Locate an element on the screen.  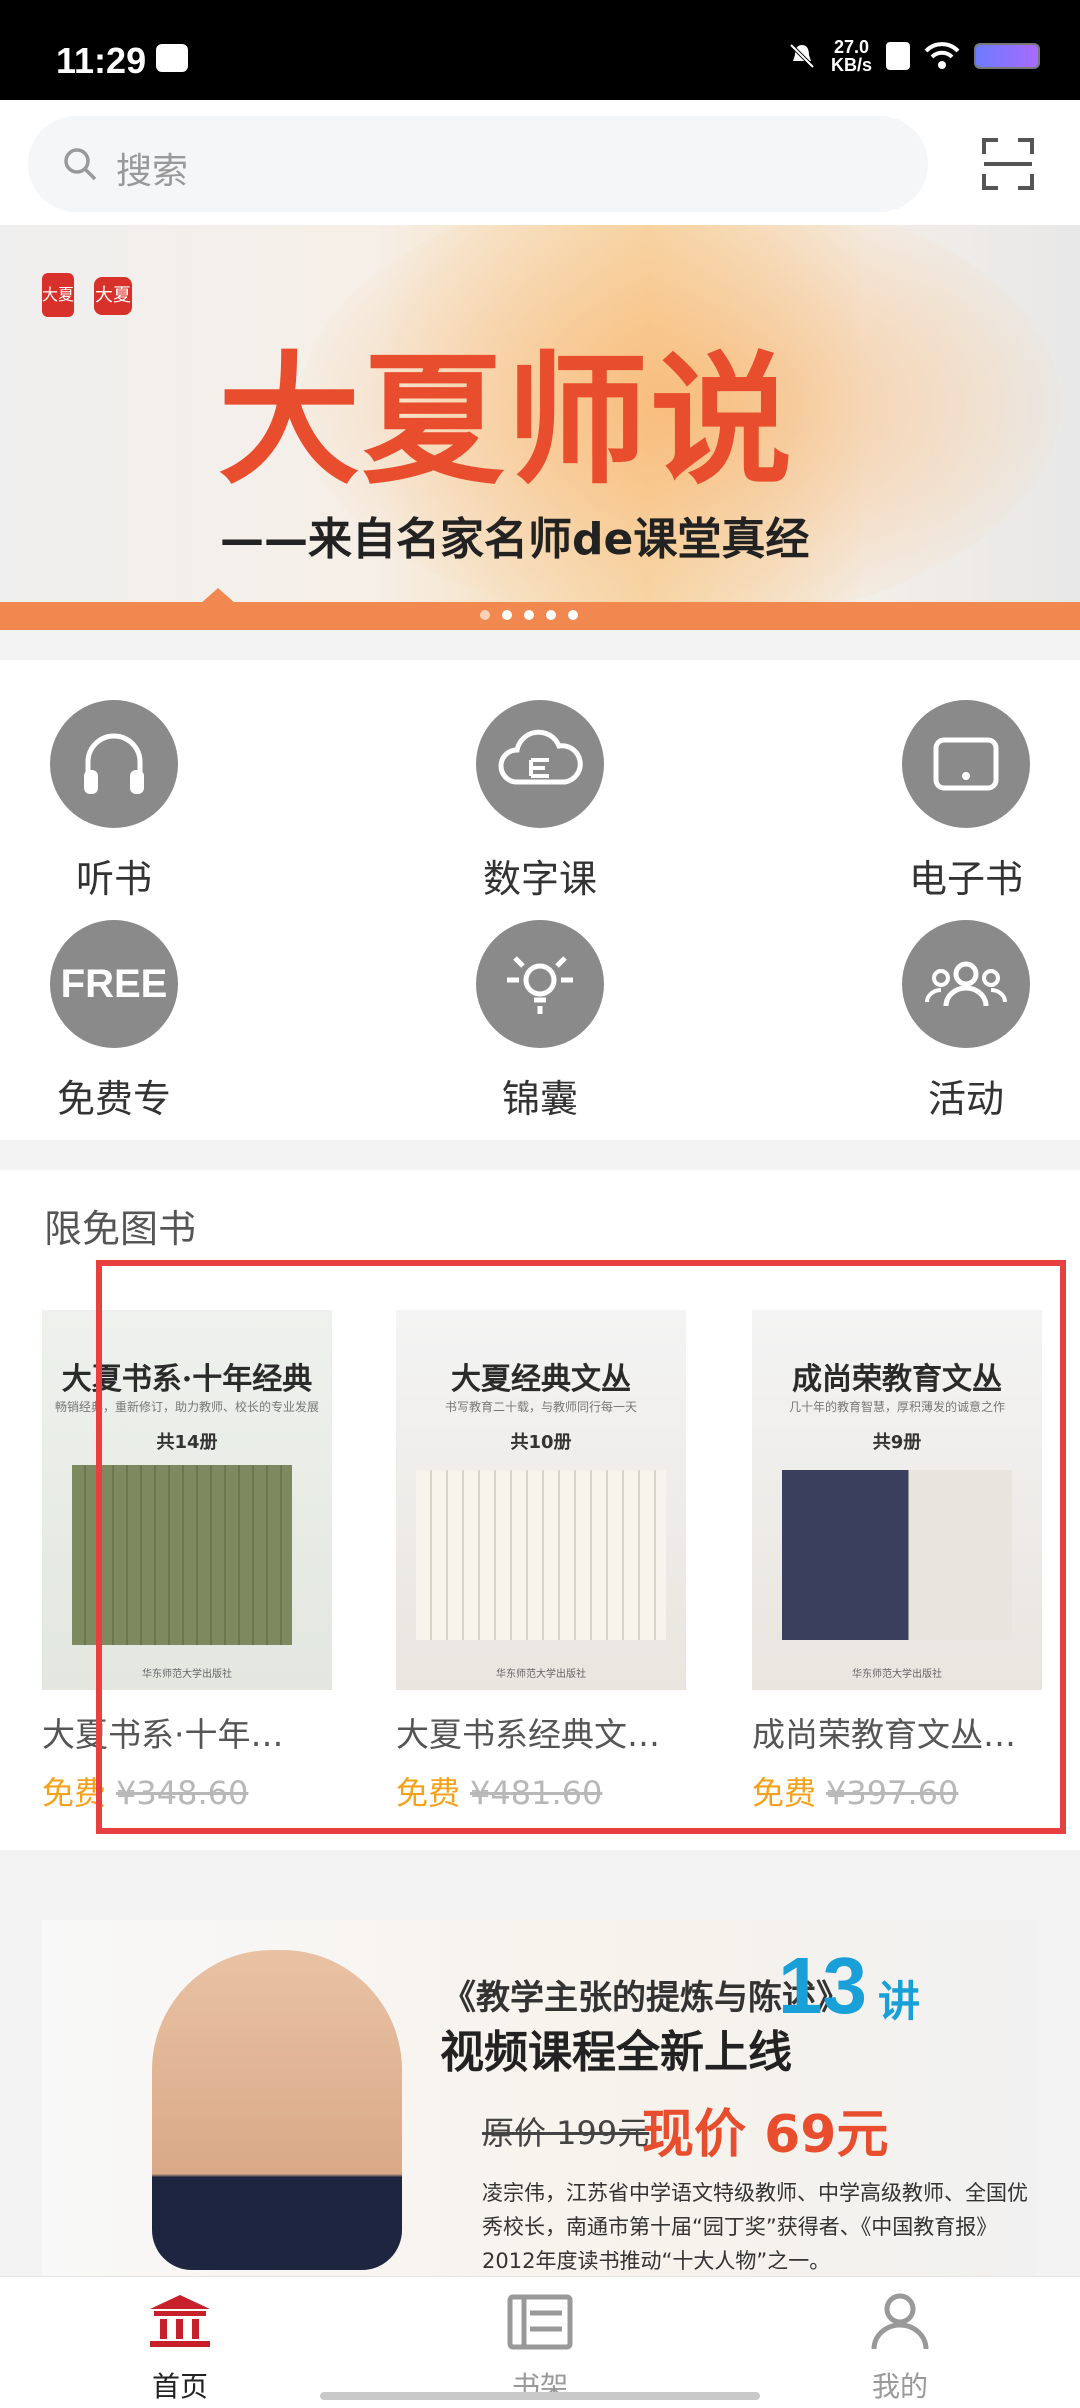
banner-title: 大夏师说 is located at coordinates (506, 421).